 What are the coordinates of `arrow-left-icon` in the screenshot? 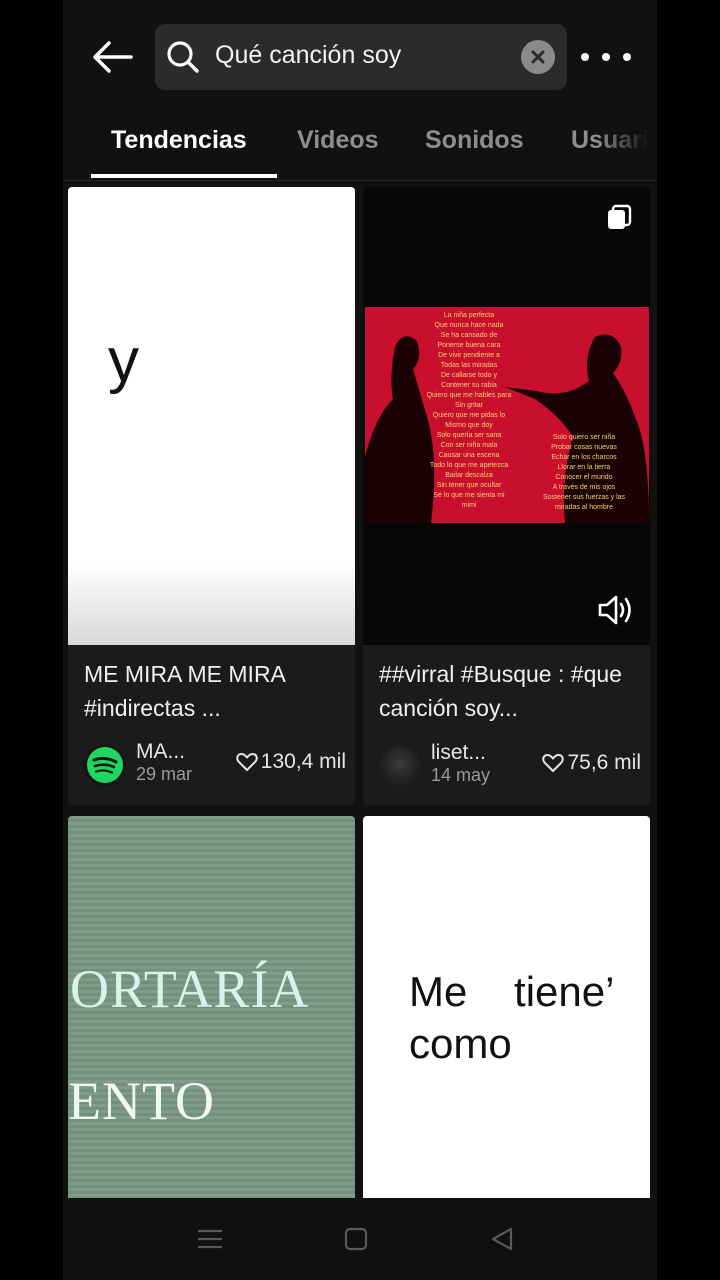 It's located at (113, 57).